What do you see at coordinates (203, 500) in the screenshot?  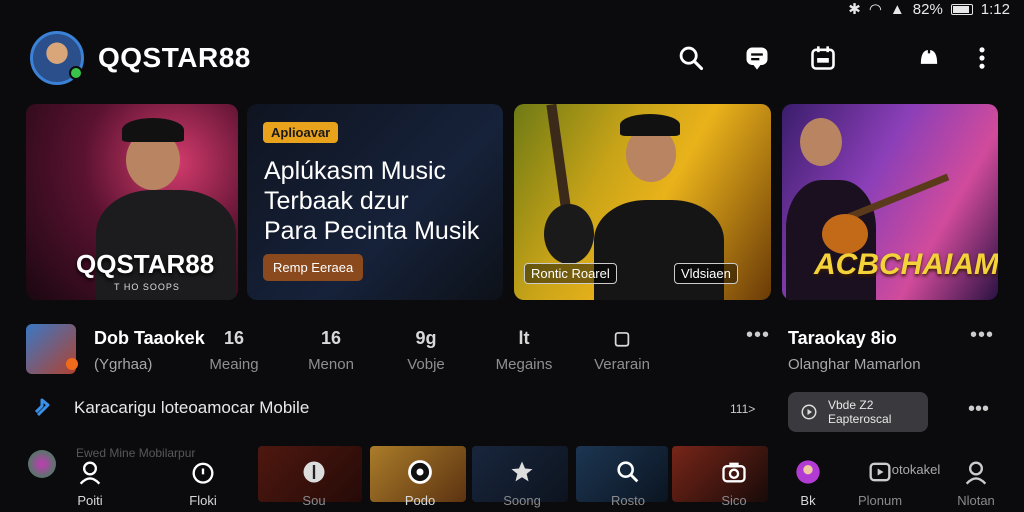 I see `nav-label: Floki` at bounding box center [203, 500].